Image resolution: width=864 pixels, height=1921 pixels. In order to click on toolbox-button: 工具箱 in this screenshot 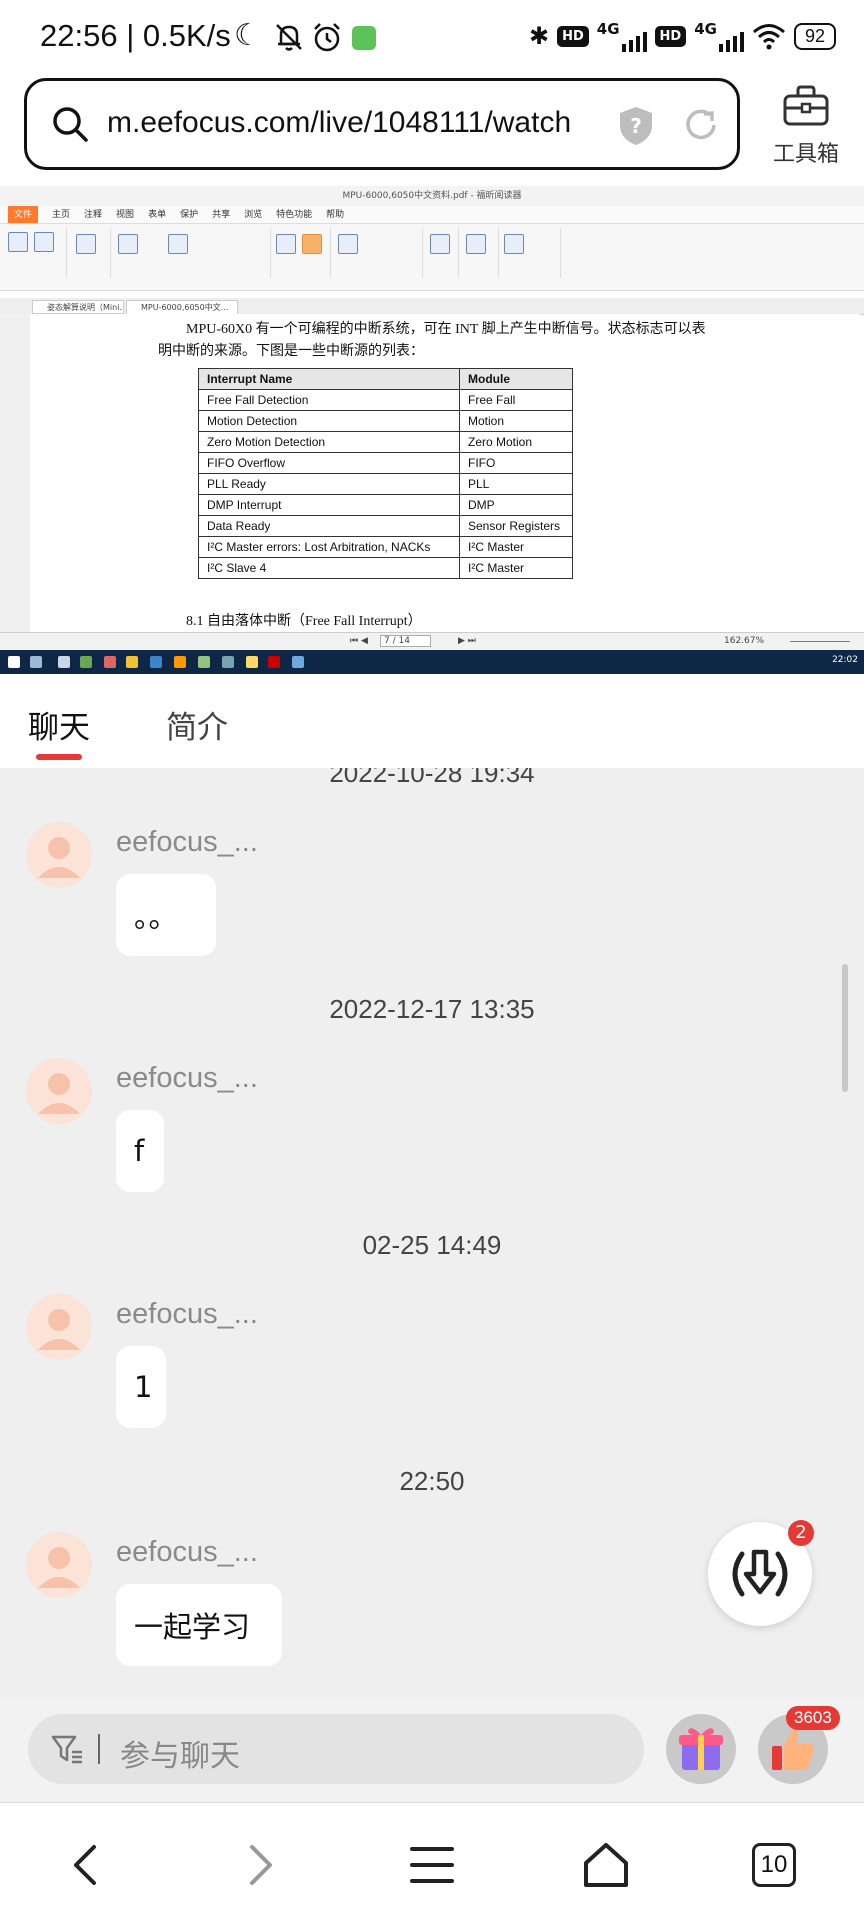, I will do `click(806, 126)`.